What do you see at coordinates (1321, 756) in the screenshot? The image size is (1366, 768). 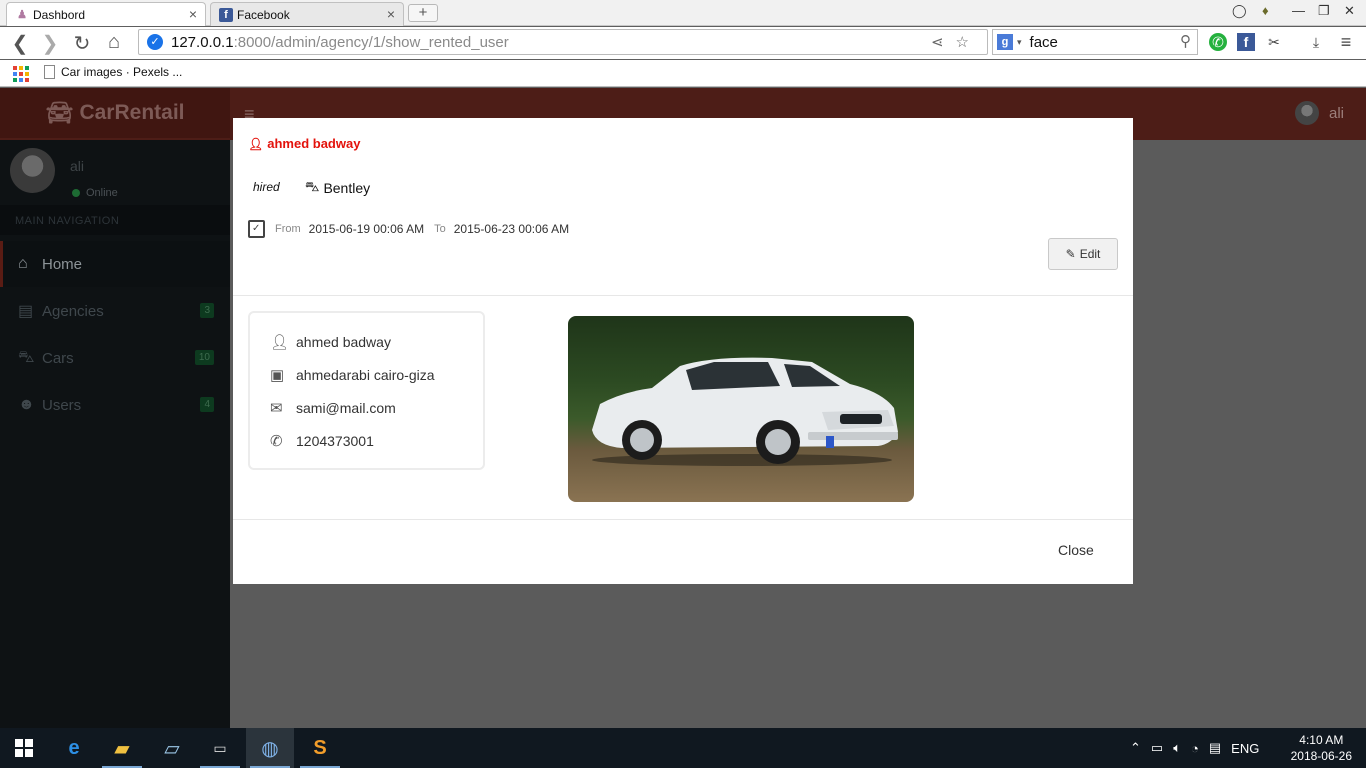 I see `clock-date: 2018-06-26` at bounding box center [1321, 756].